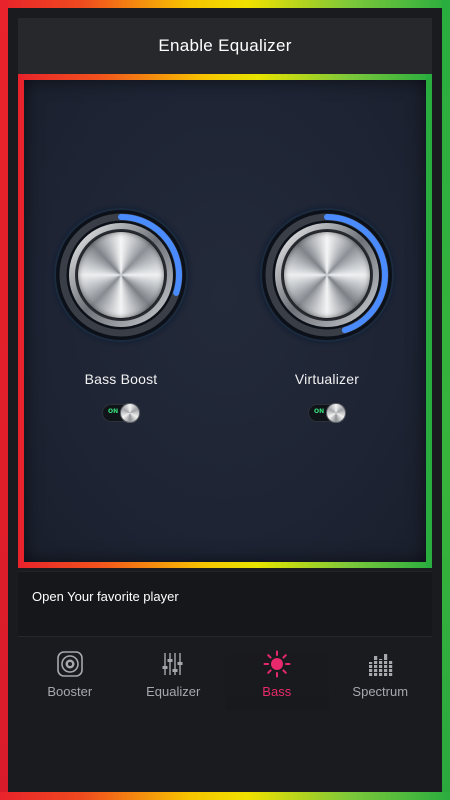 Image resolution: width=450 pixels, height=800 pixels. I want to click on open-player-text: Open Your favorite player, so click(105, 596).